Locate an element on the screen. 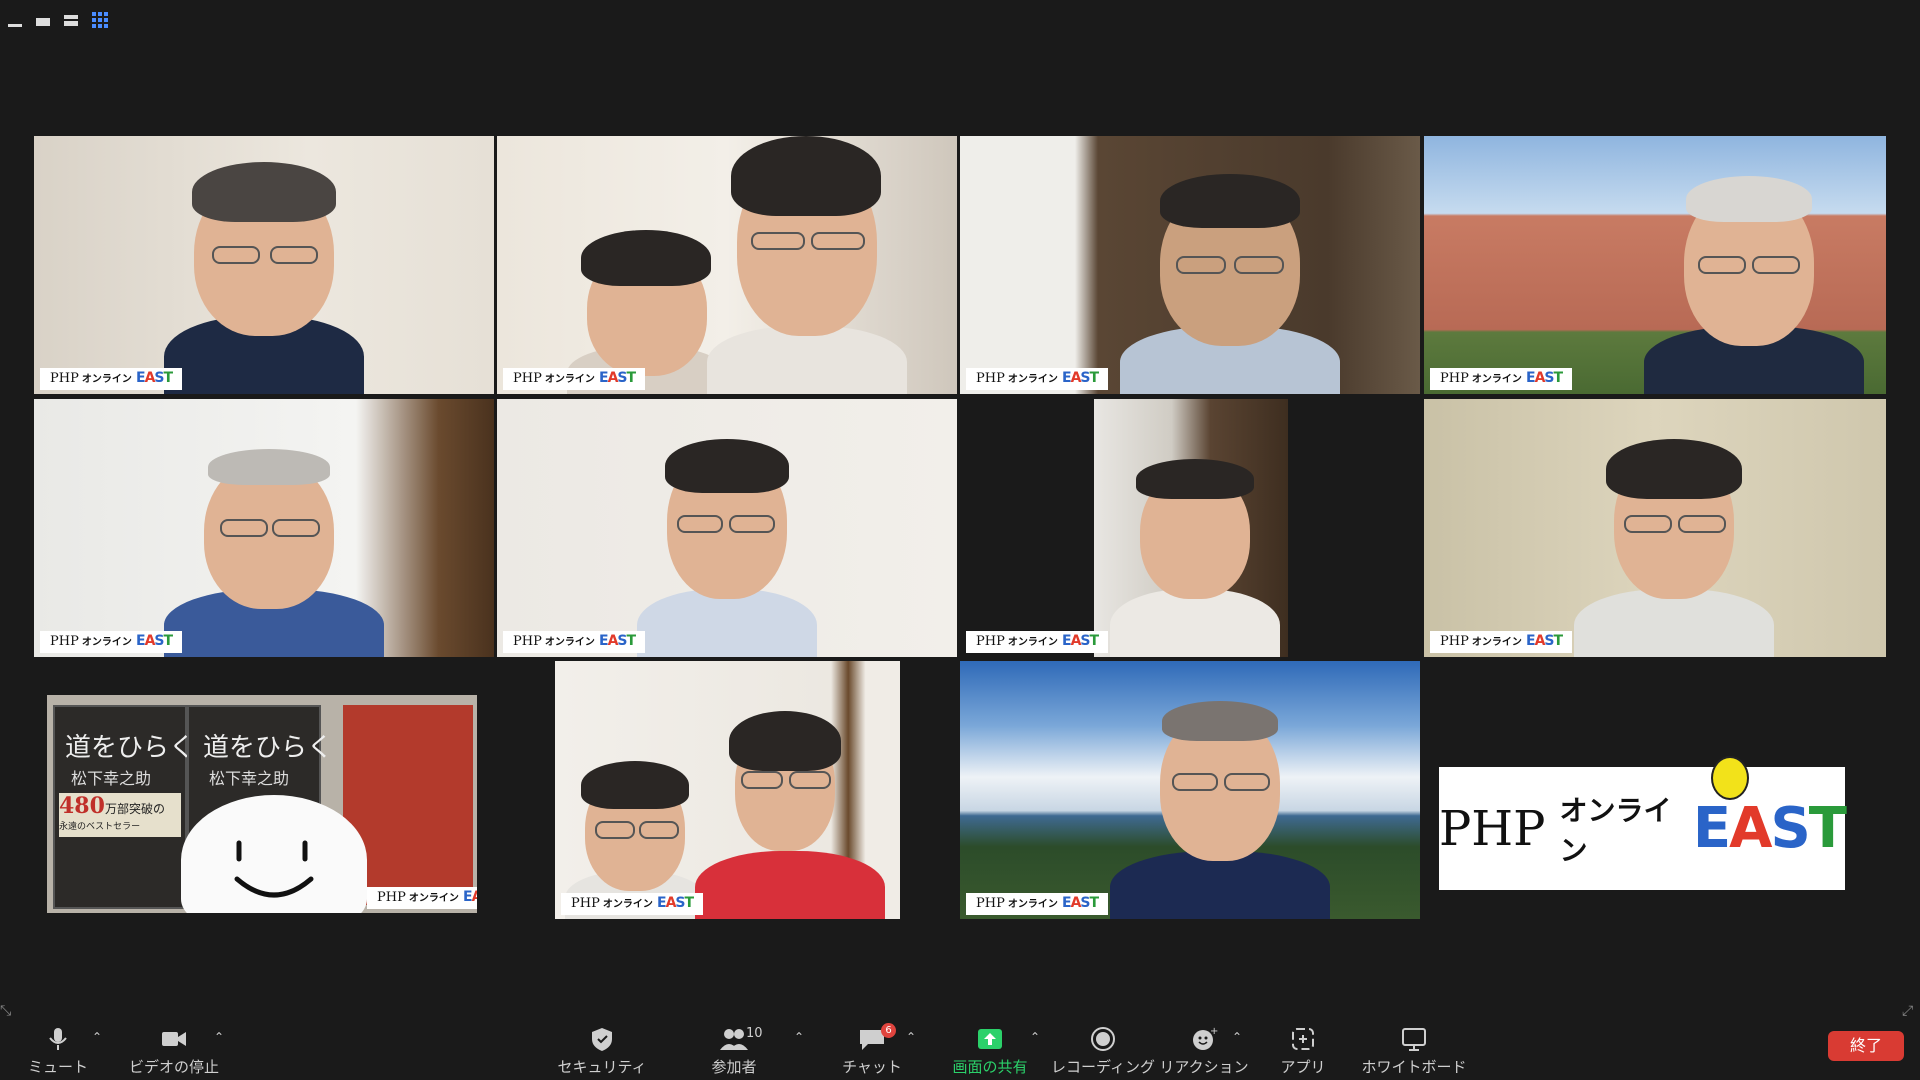  whiteboard-icon is located at coordinates (1414, 1039).